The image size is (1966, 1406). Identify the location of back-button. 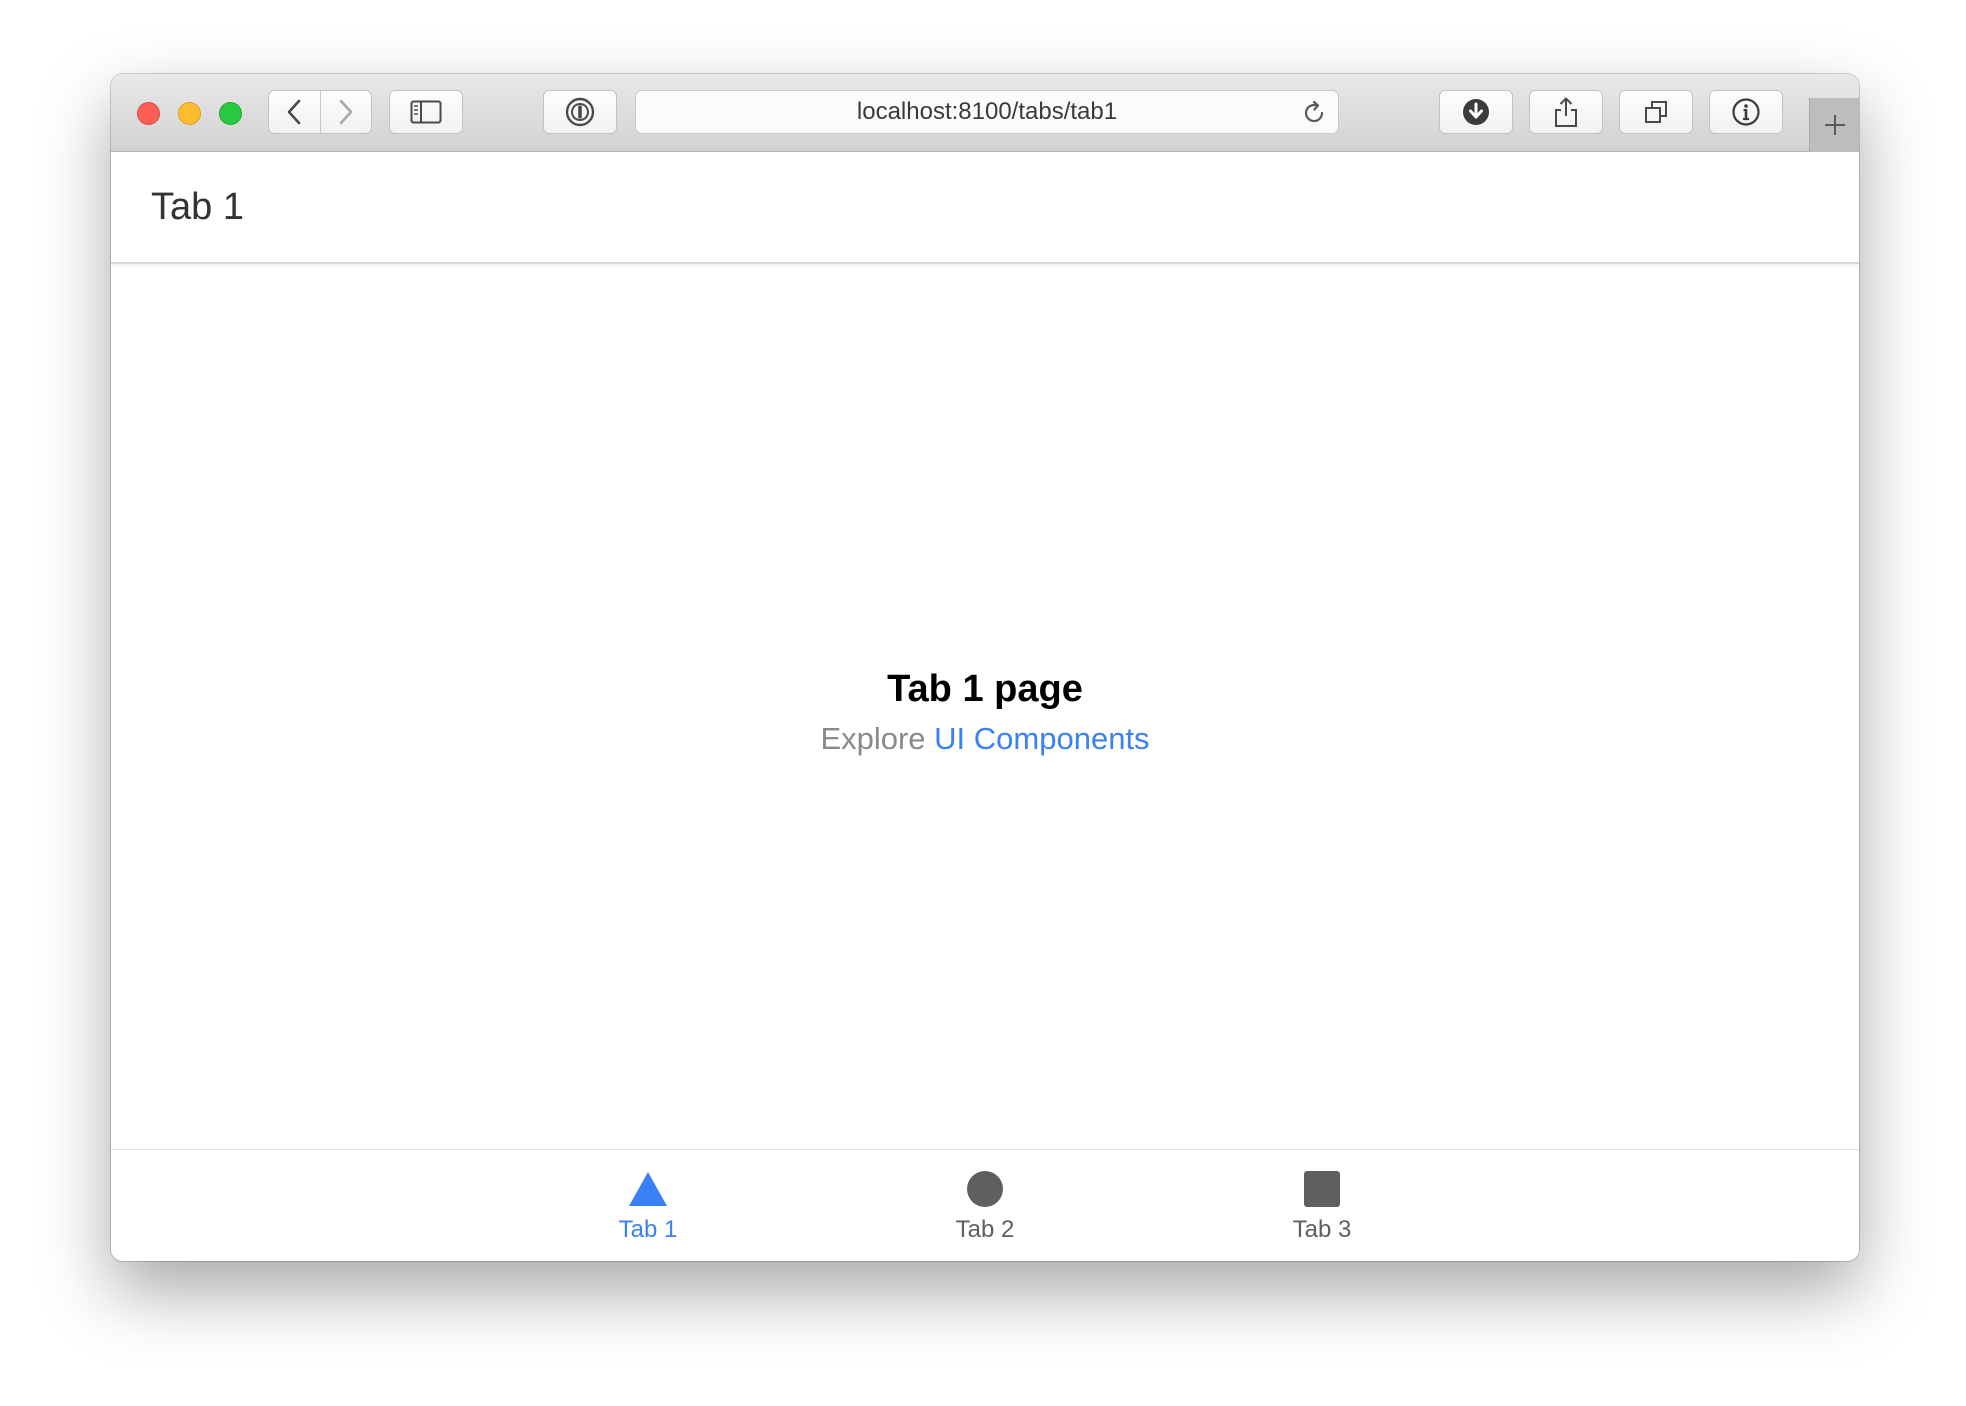
(294, 112).